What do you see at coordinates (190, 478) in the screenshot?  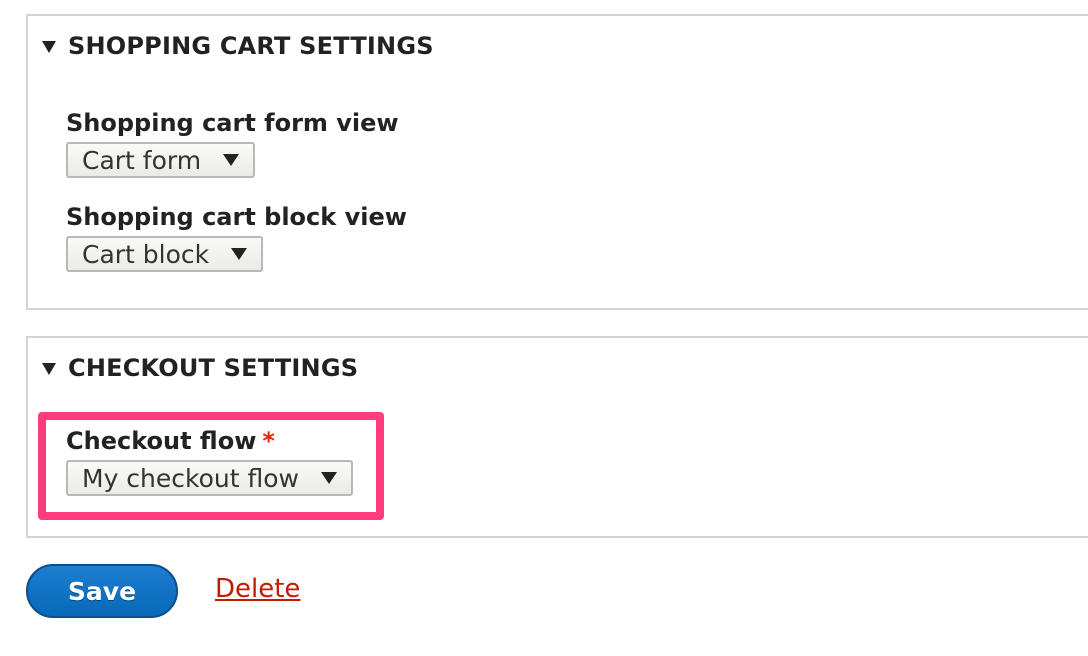 I see `checkout-flow-selected-value: My checkout flow` at bounding box center [190, 478].